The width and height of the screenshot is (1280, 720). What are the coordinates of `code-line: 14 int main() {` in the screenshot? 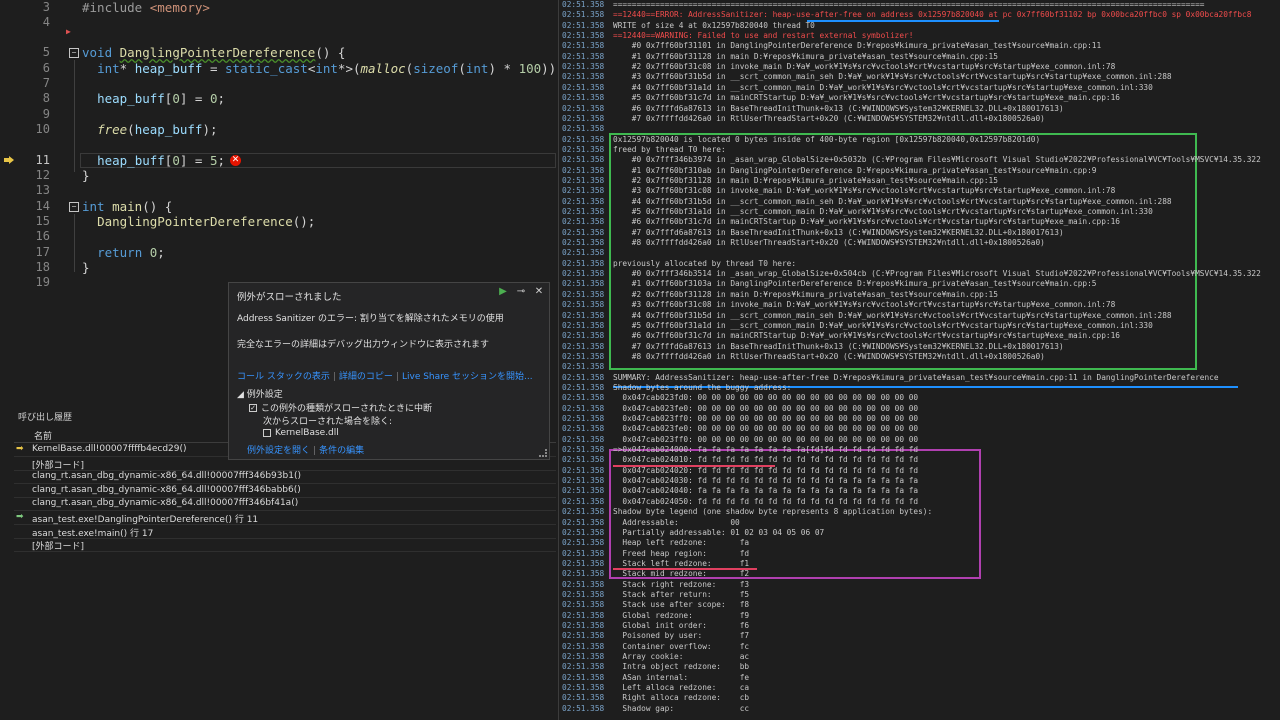 It's located at (278, 206).